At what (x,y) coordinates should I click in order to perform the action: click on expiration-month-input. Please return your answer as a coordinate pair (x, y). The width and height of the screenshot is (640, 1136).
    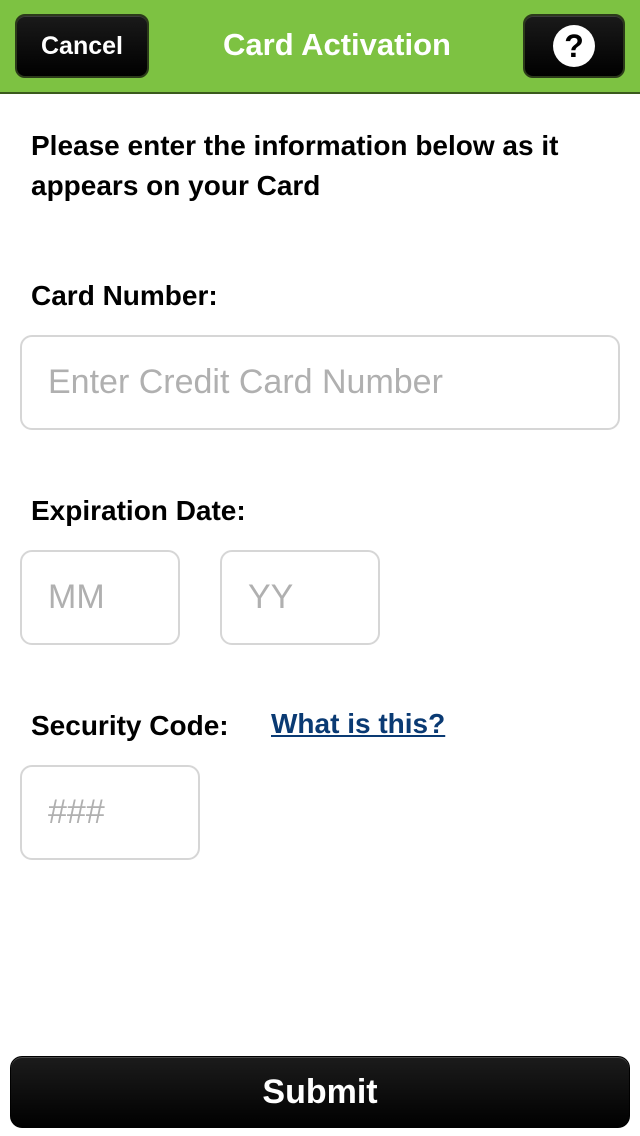
    Looking at the image, I should click on (100, 597).